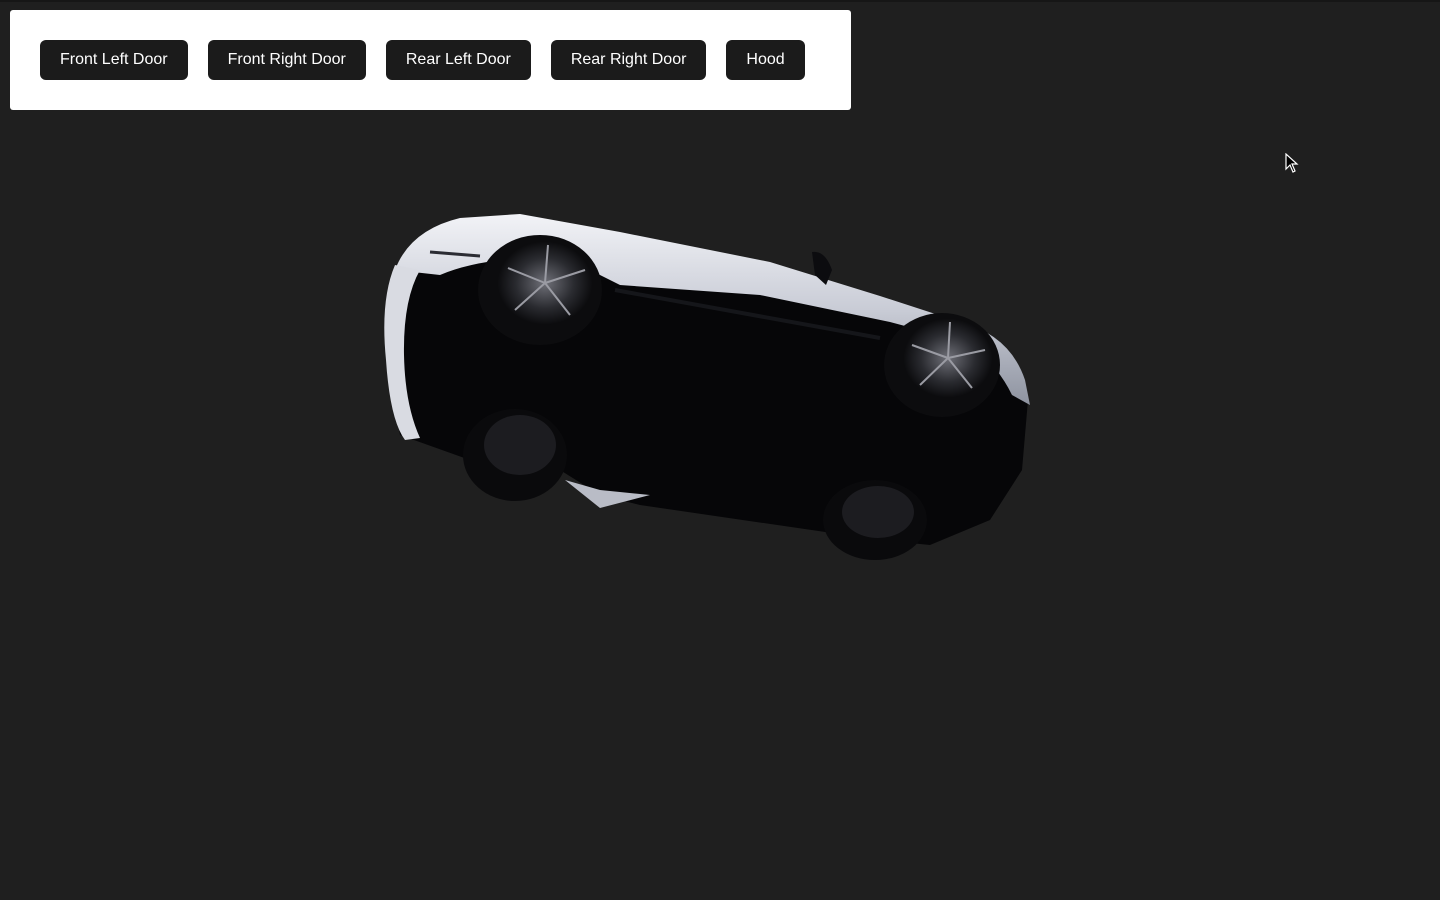  Describe the element at coordinates (875, 520) in the screenshot. I see `wheel-rear-right` at that location.